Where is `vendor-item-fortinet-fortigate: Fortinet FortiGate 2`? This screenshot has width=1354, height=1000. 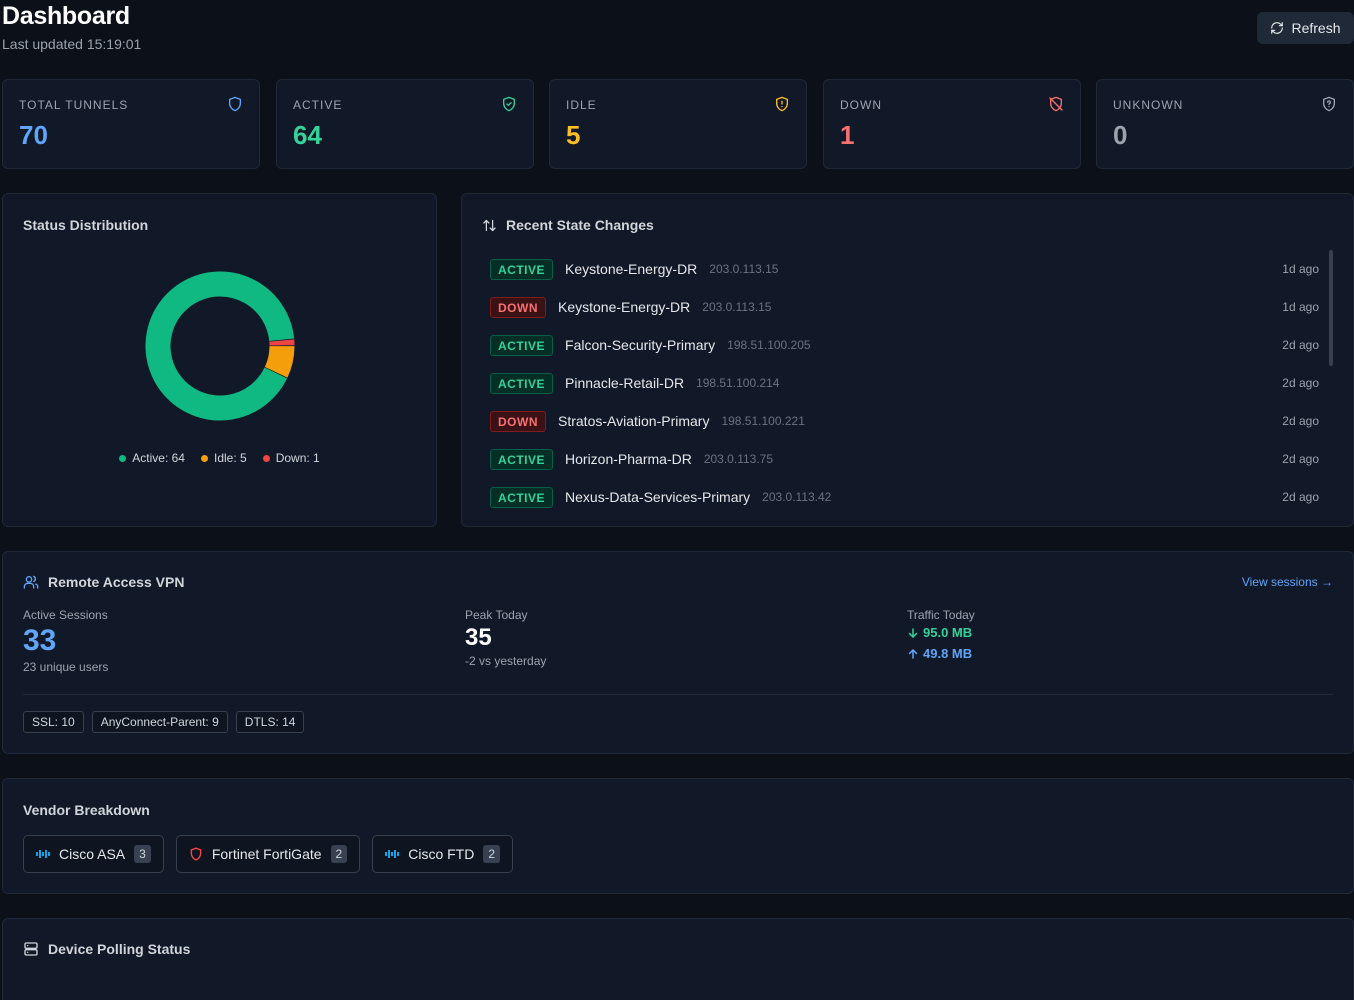
vendor-item-fortinet-fortigate: Fortinet FortiGate 2 is located at coordinates (268, 854).